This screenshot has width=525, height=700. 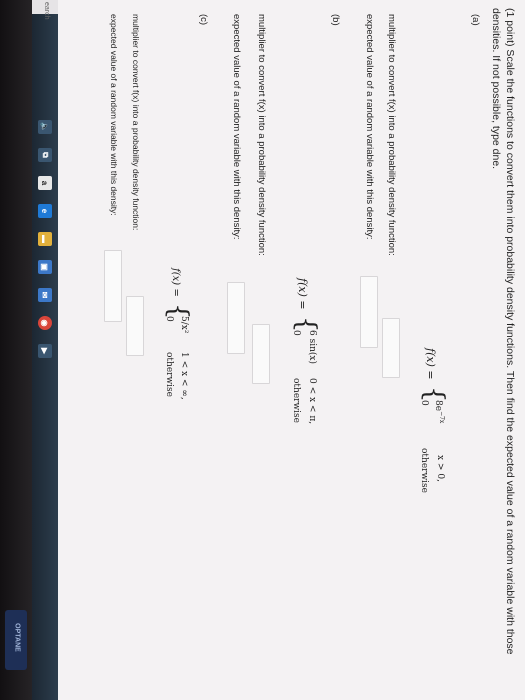 What do you see at coordinates (45, 155) in the screenshot?
I see `task-view-icon: ⧉` at bounding box center [45, 155].